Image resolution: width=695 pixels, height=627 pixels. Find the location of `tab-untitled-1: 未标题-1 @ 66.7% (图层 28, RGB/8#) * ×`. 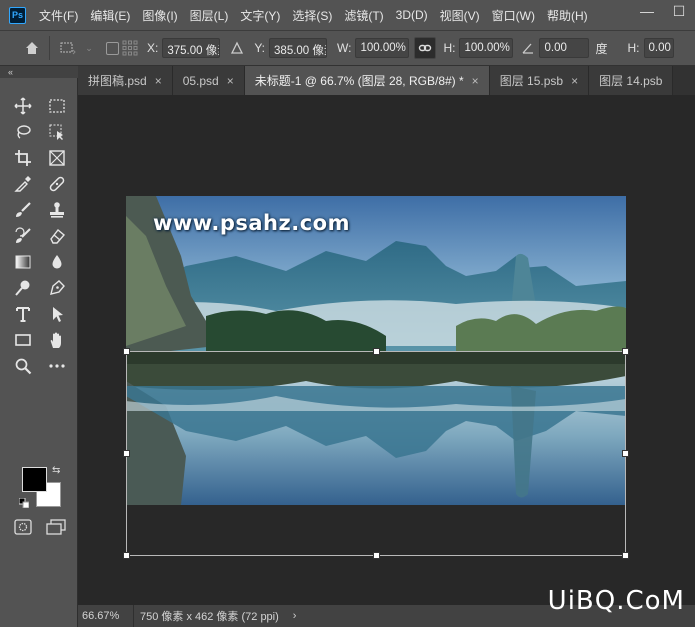

tab-untitled-1: 未标题-1 @ 66.7% (图层 28, RGB/8#) * × is located at coordinates (367, 80).